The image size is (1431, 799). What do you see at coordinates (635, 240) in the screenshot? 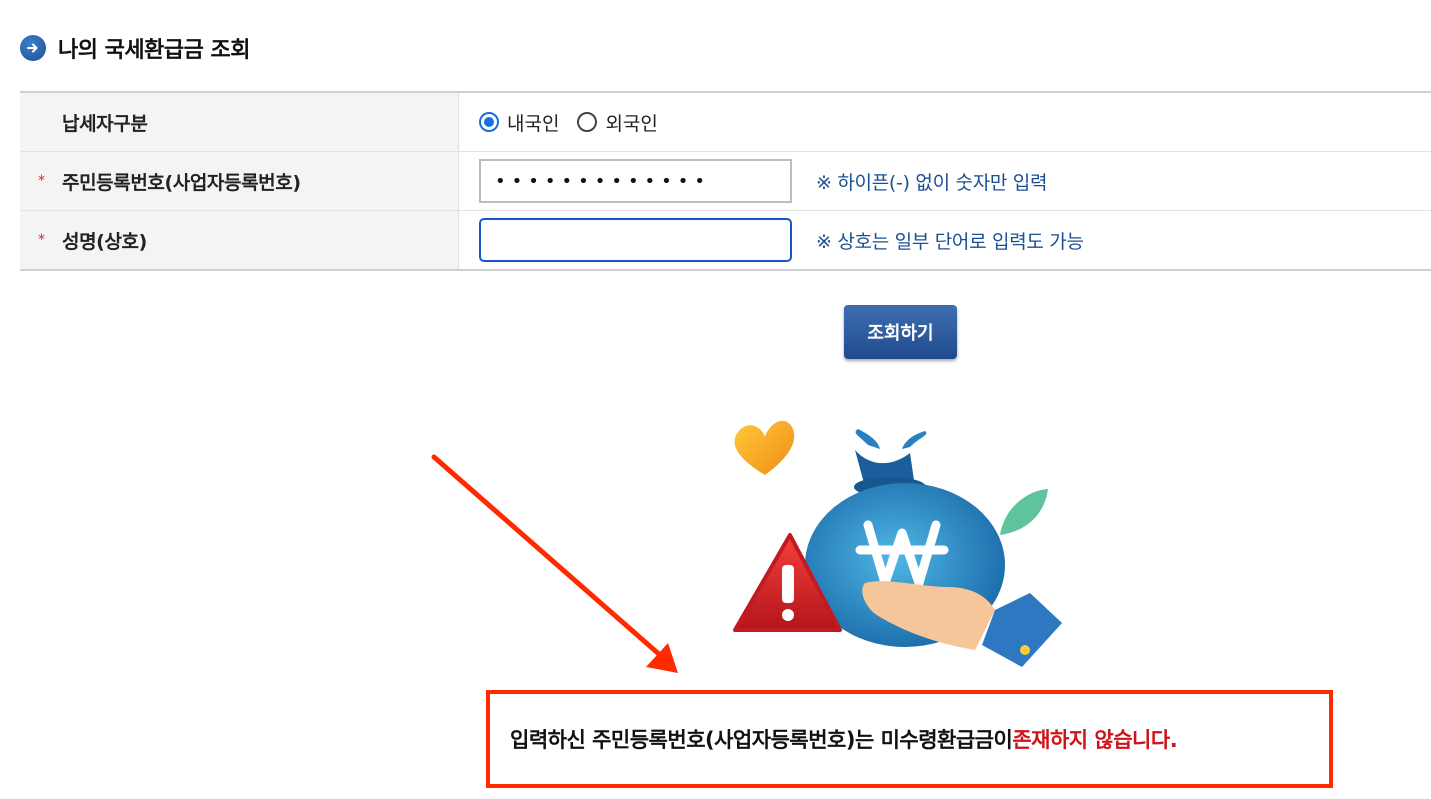
I see `name-input` at bounding box center [635, 240].